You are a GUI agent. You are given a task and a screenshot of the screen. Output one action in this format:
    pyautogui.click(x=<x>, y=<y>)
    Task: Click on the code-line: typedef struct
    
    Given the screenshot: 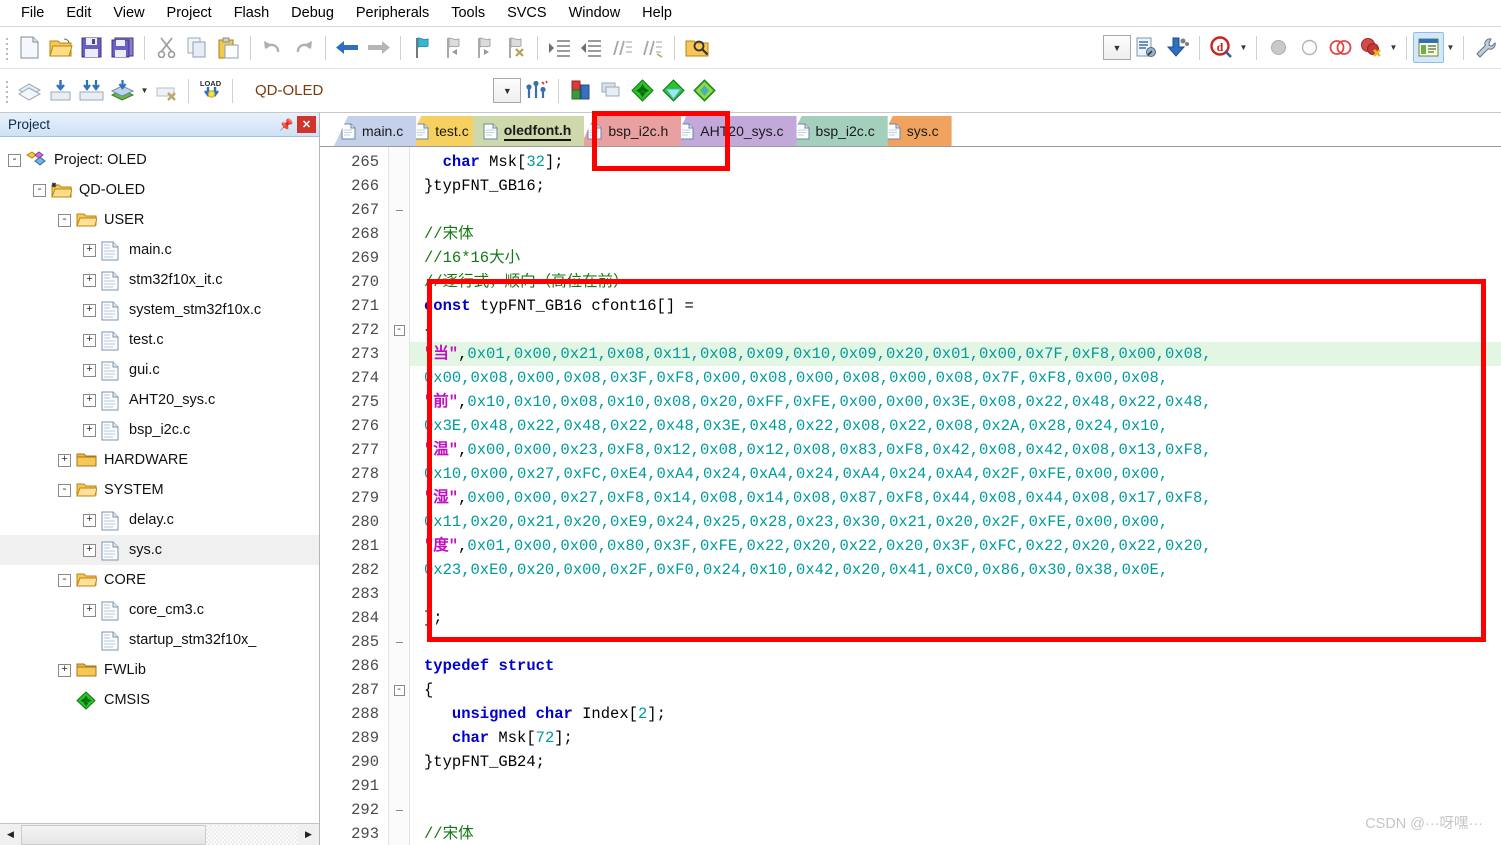 What is the action you would take?
    pyautogui.click(x=955, y=666)
    